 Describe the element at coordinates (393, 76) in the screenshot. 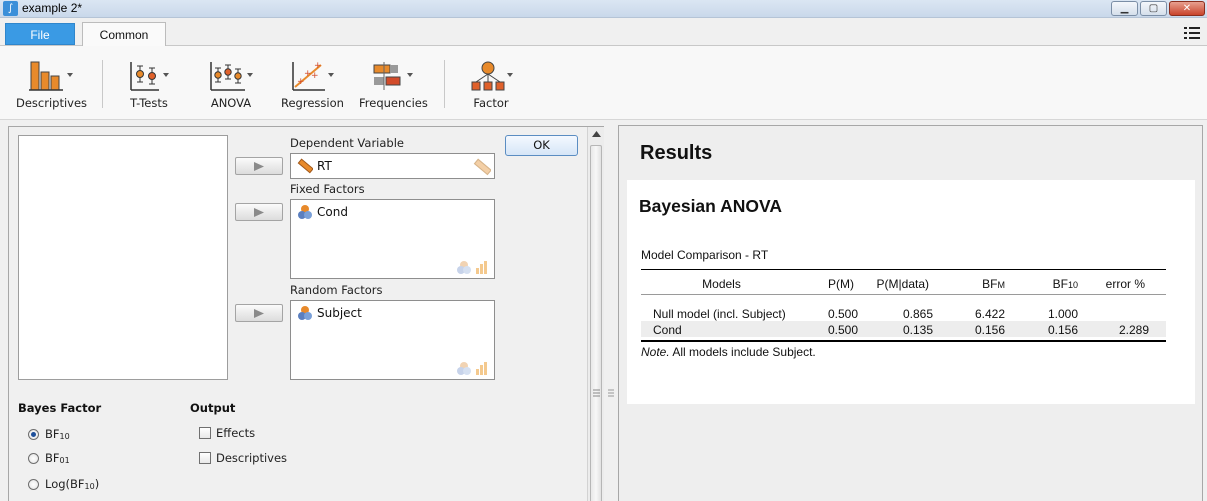

I see `frequencies-icon` at that location.